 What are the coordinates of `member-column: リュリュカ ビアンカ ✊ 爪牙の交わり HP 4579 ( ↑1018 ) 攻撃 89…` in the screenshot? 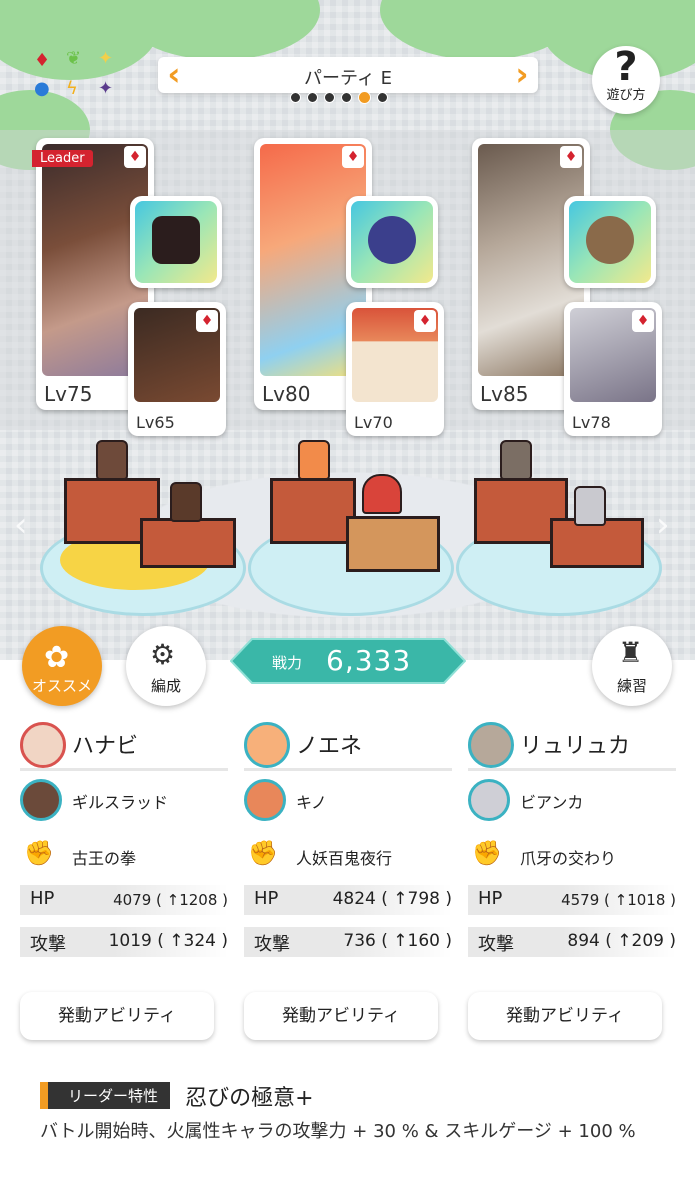 It's located at (572, 879).